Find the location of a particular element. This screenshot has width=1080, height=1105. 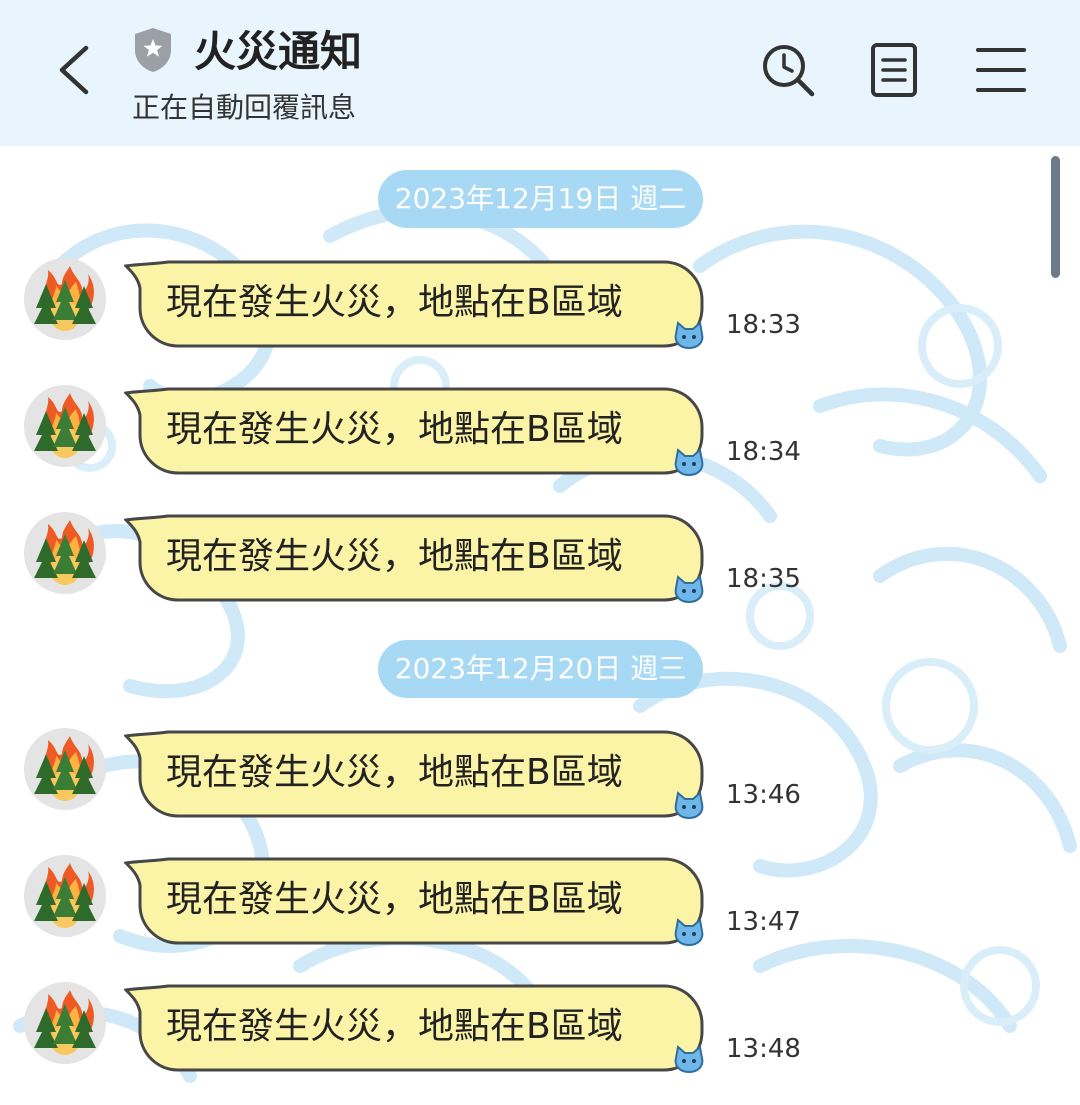

message-row: 現在發生火災，地點在B區域 18:34 is located at coordinates (410, 435).